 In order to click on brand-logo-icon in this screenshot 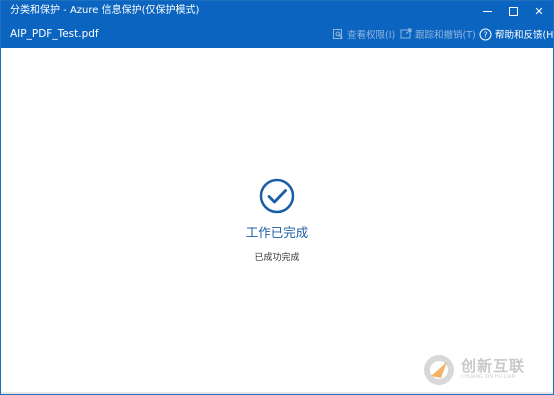, I will do `click(439, 370)`.